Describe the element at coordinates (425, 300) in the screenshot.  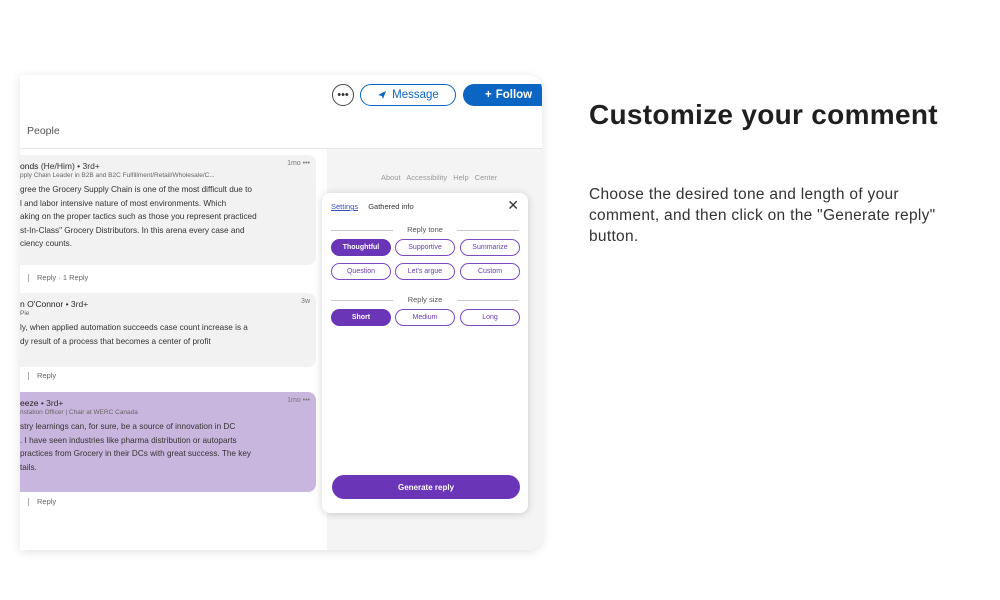
I see `reply-size-section: Reply size` at that location.